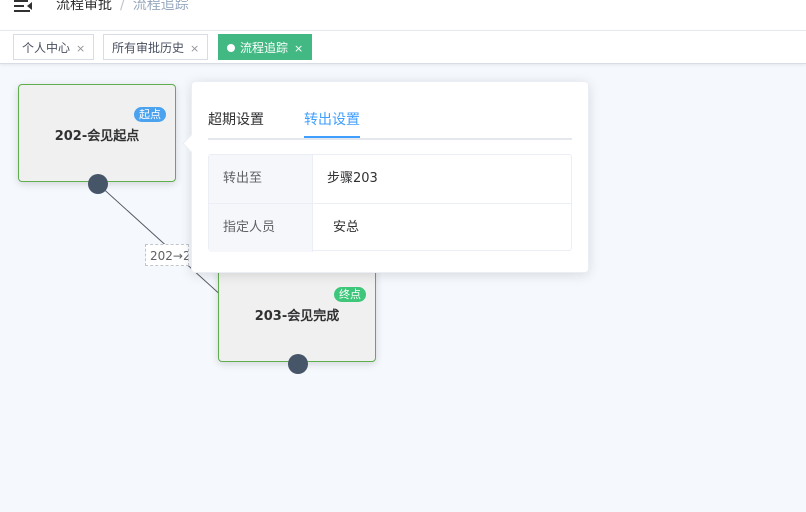 The height and width of the screenshot is (512, 806). Describe the element at coordinates (390, 227) in the screenshot. I see `table-row: 指定人员 安总` at that location.